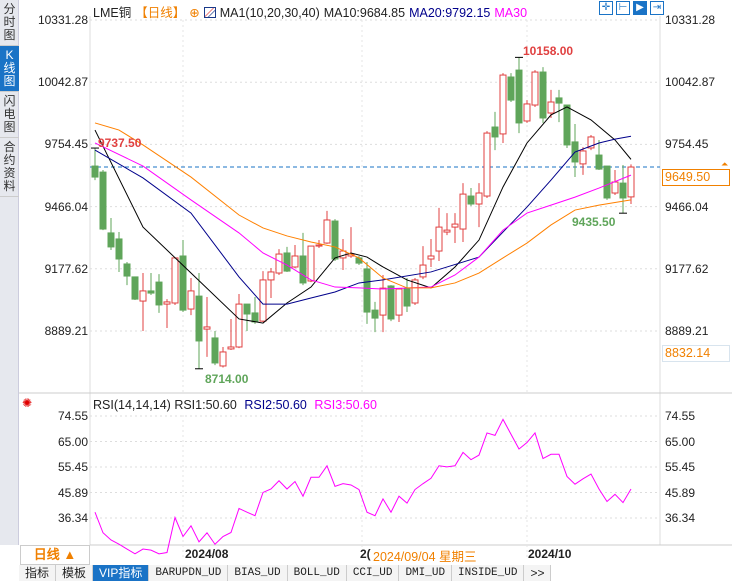  What do you see at coordinates (55, 555) in the screenshot?
I see `period-toggle-button: 日线 ▲` at bounding box center [55, 555].